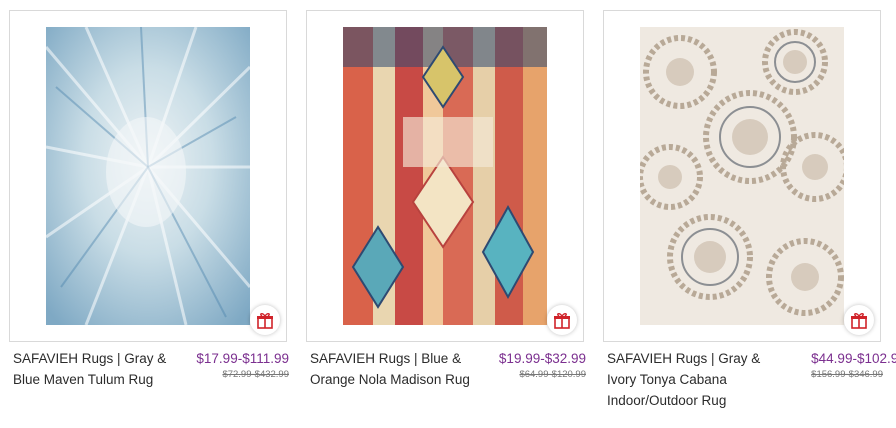  Describe the element at coordinates (847, 374) in the screenshot. I see `original-price: $156.99-$346.99` at that location.